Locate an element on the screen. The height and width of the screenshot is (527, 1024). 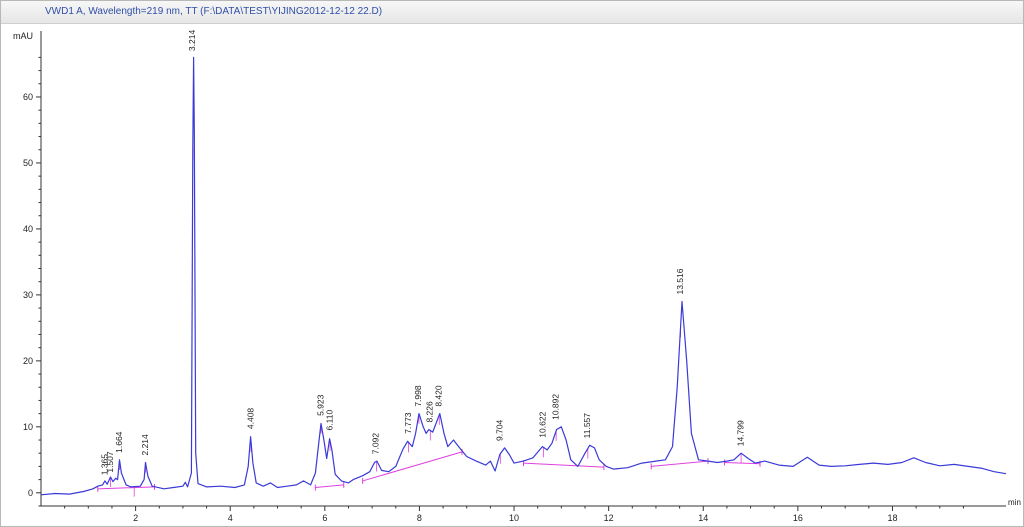
peak-label: 8.420 is located at coordinates (439, 396).